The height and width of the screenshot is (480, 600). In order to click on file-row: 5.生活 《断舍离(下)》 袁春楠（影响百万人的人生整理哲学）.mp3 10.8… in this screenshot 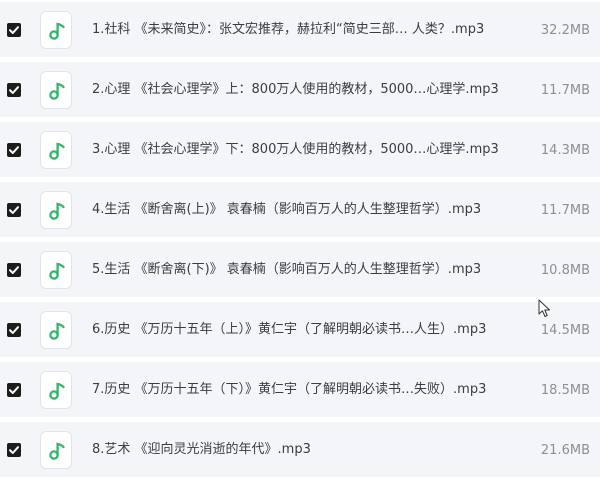, I will do `click(300, 269)`.